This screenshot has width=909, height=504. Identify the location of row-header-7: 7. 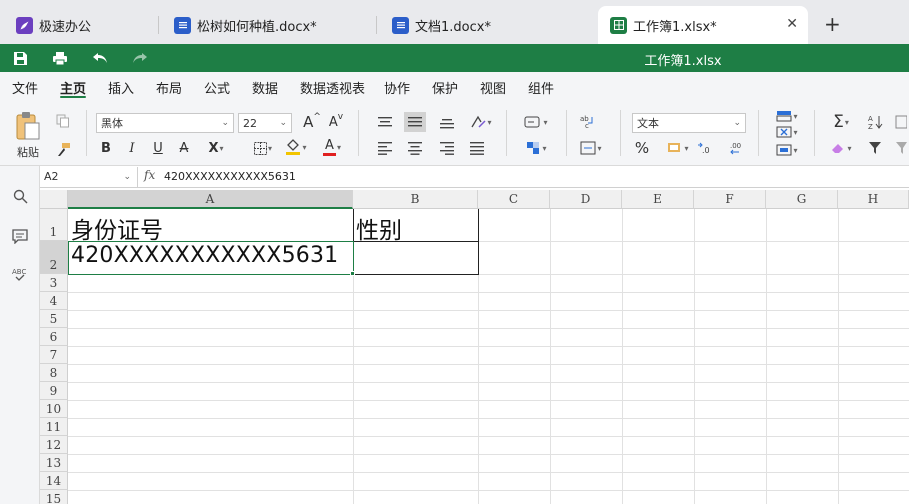
(54, 355).